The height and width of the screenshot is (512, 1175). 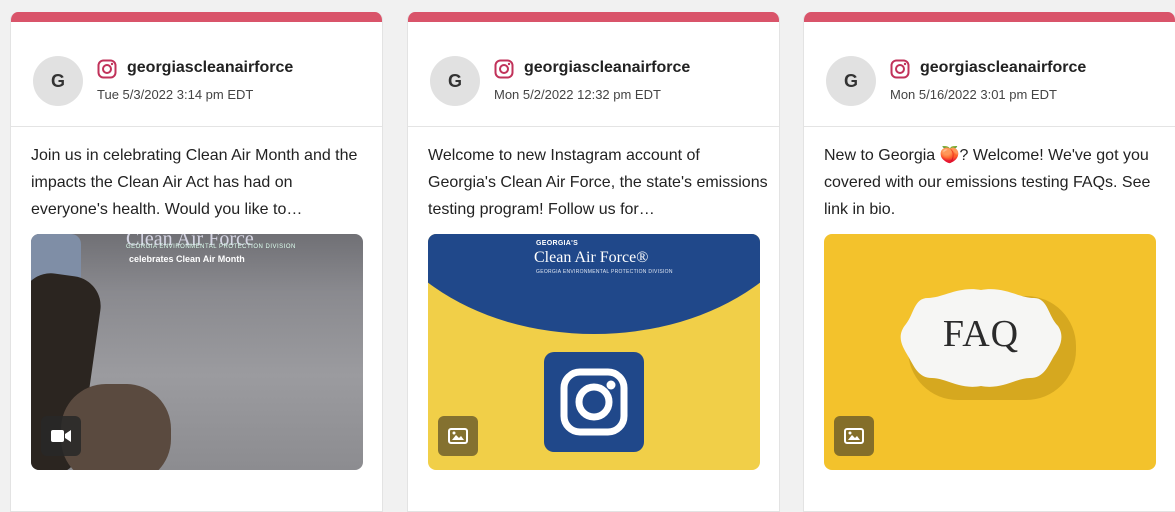 What do you see at coordinates (577, 94) in the screenshot?
I see `post-timestamp: Mon 5/2/2022 12:32 pm EDT` at bounding box center [577, 94].